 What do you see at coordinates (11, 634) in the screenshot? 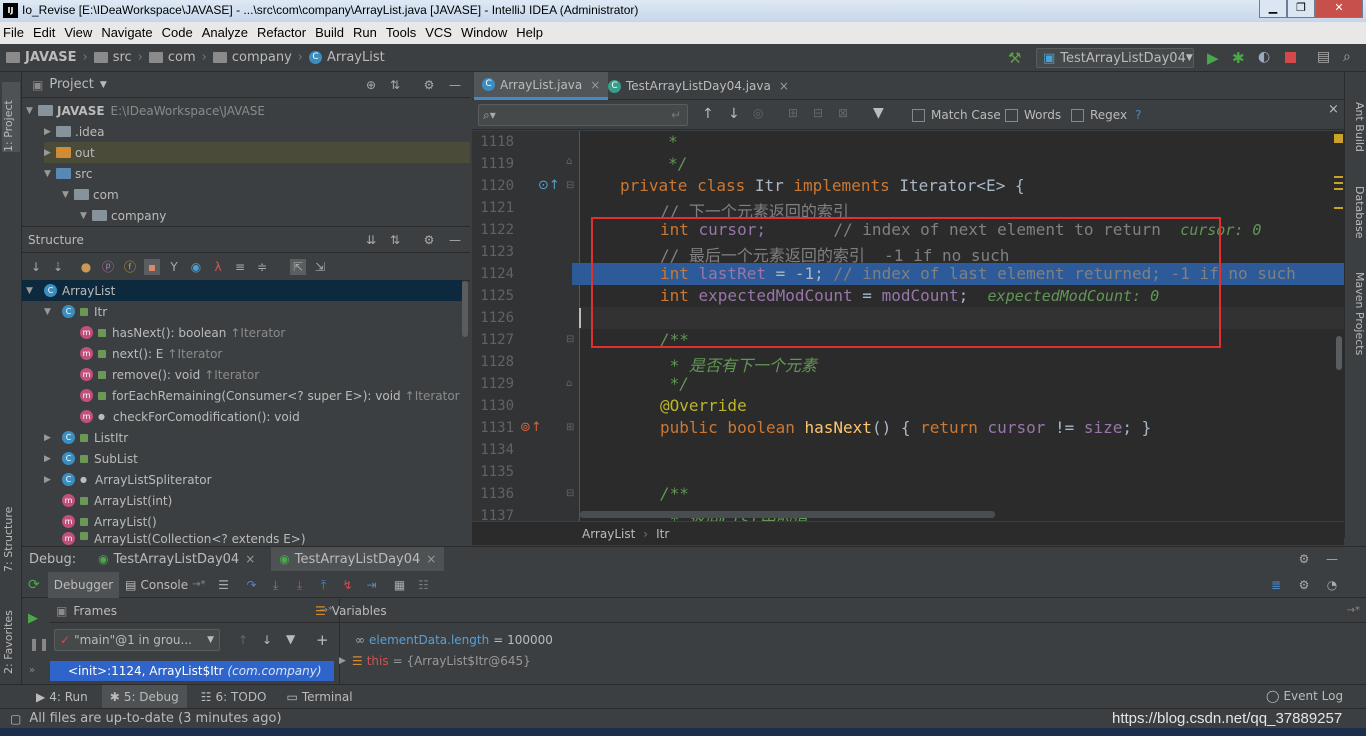
I see `tool-tab-favorites: 2: Favorites` at bounding box center [11, 634].